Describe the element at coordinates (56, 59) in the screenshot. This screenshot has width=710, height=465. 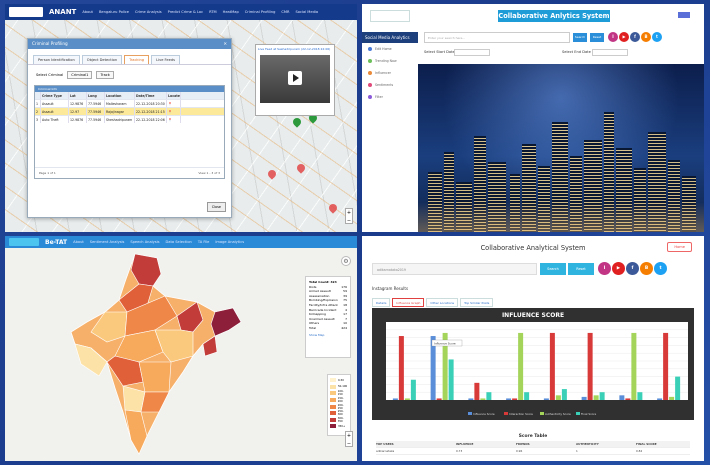
I see `tab-person-identification: Person Identification` at that location.